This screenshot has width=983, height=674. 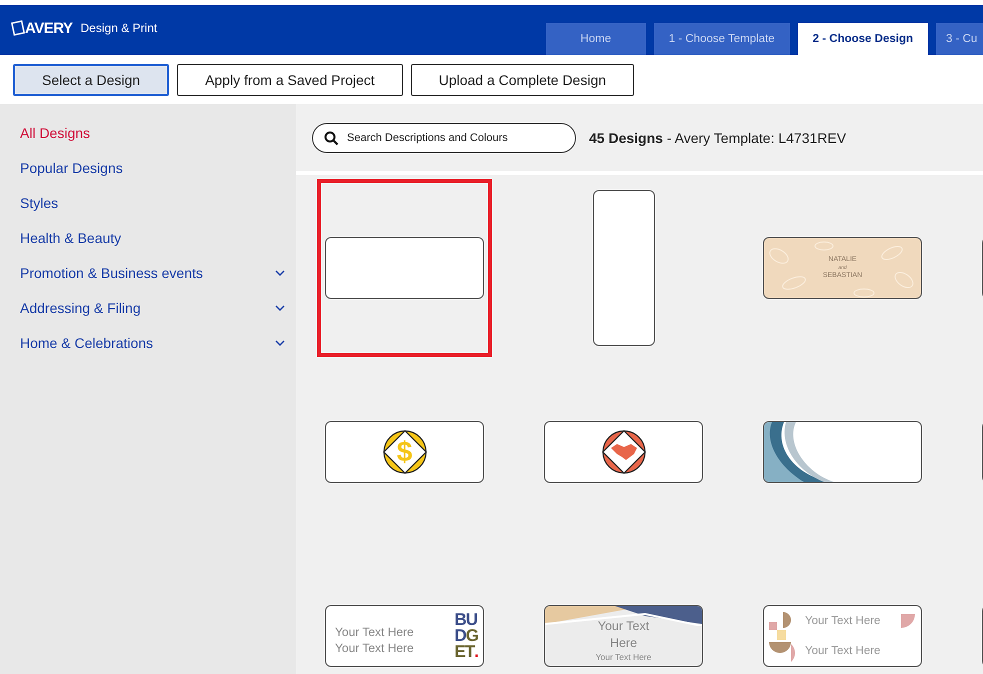 What do you see at coordinates (91, 80) in the screenshot?
I see `mode-button: Select a Design` at bounding box center [91, 80].